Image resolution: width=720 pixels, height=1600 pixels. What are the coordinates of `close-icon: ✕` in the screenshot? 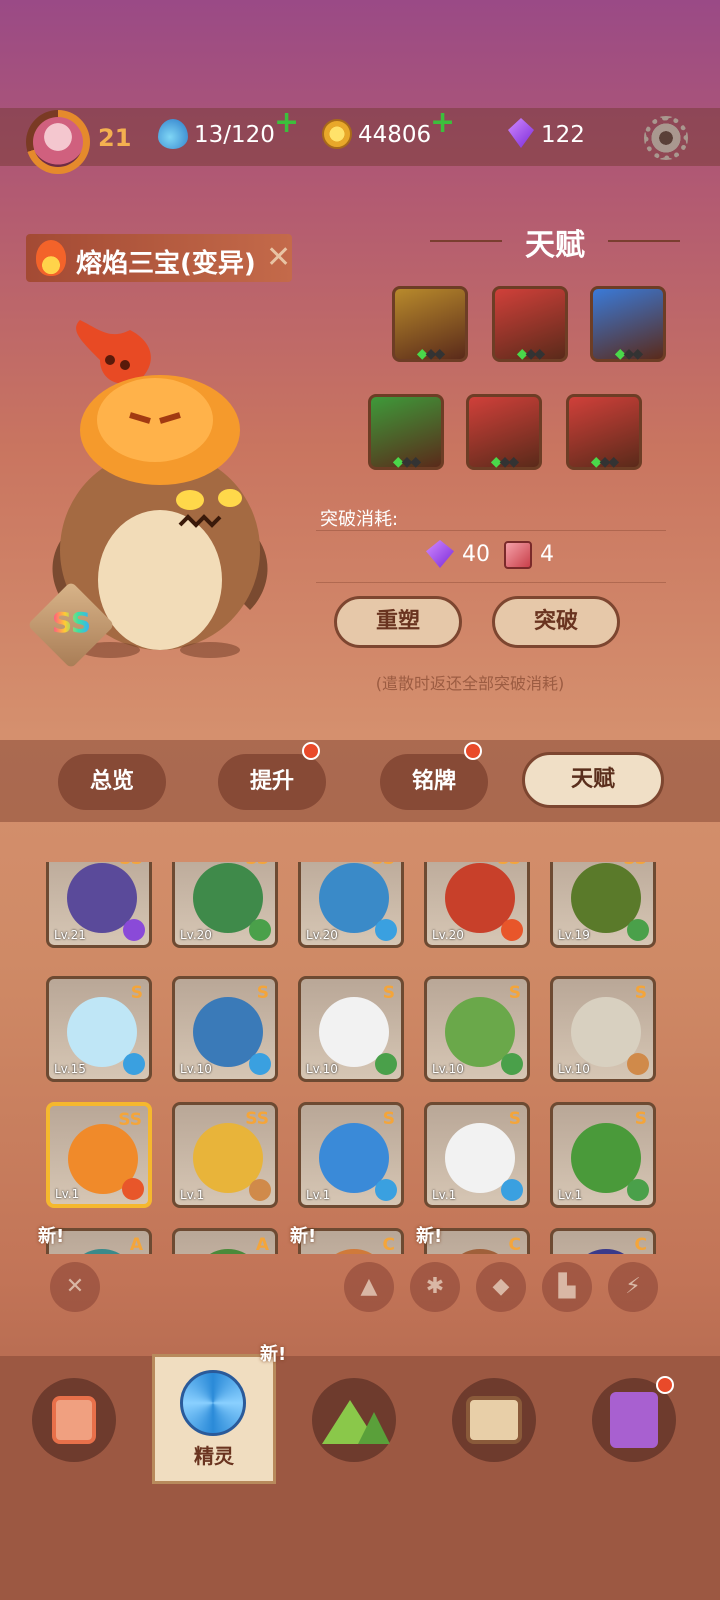 It's located at (278, 257).